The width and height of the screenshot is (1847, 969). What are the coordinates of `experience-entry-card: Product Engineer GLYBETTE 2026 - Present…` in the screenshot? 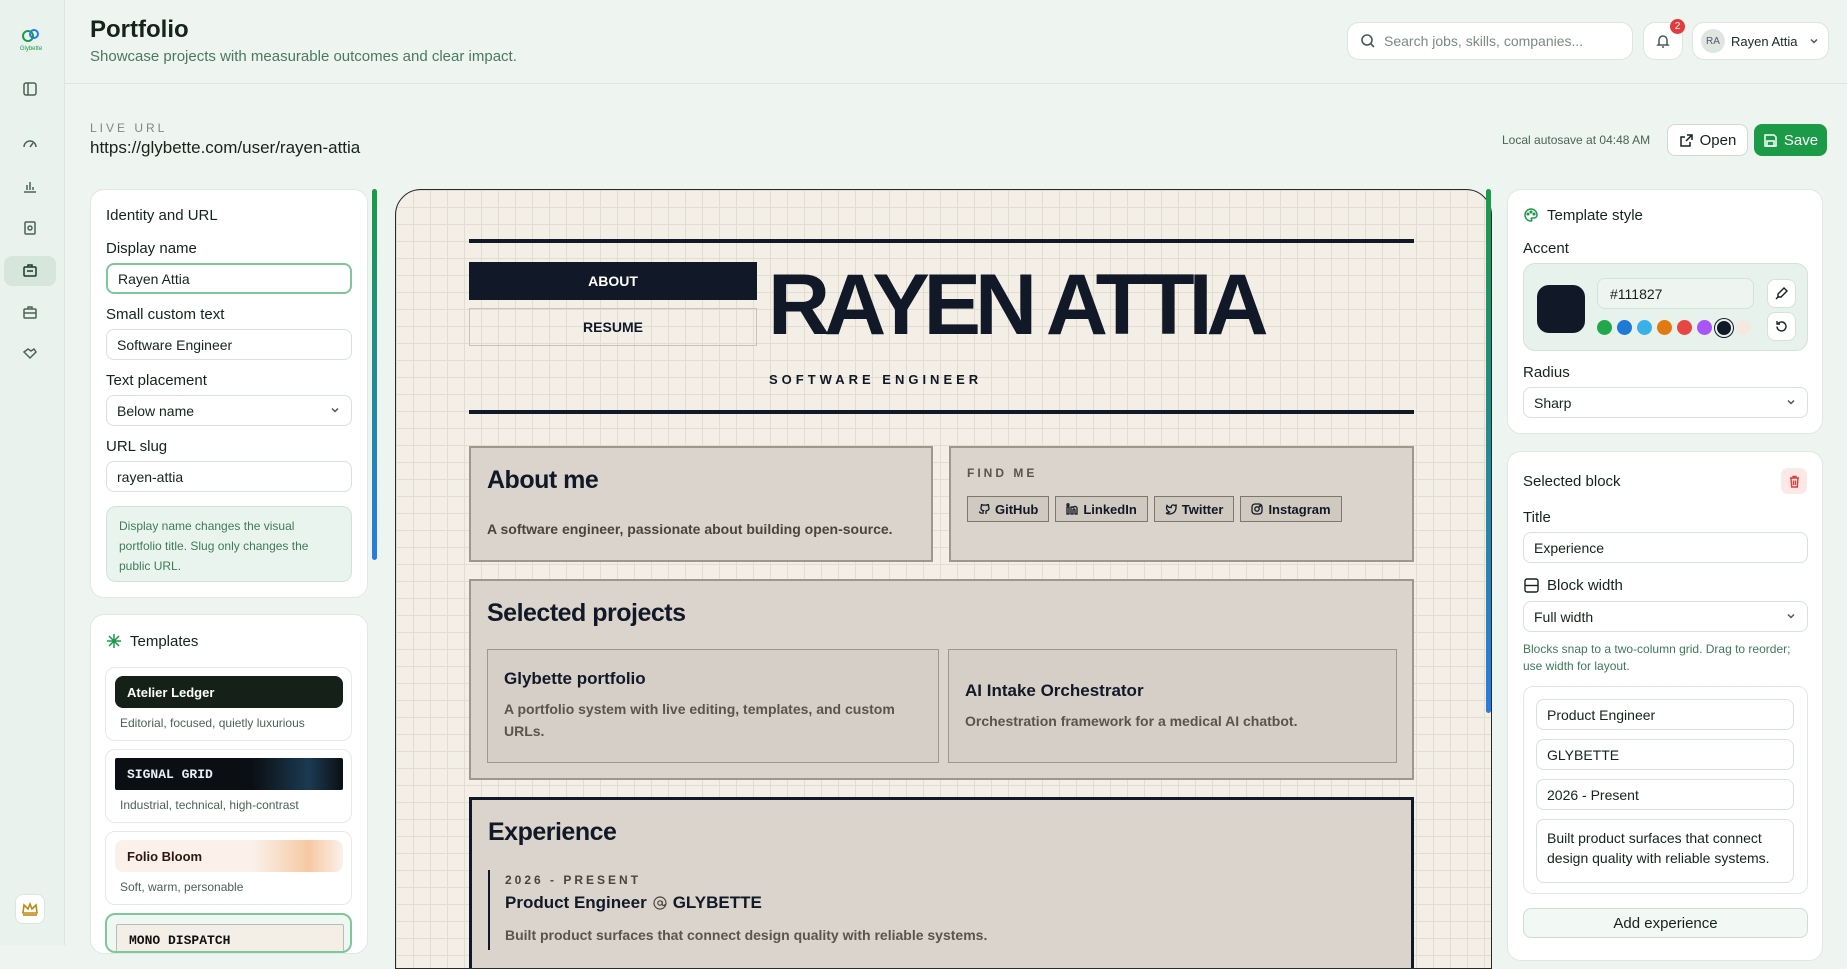 It's located at (1665, 790).